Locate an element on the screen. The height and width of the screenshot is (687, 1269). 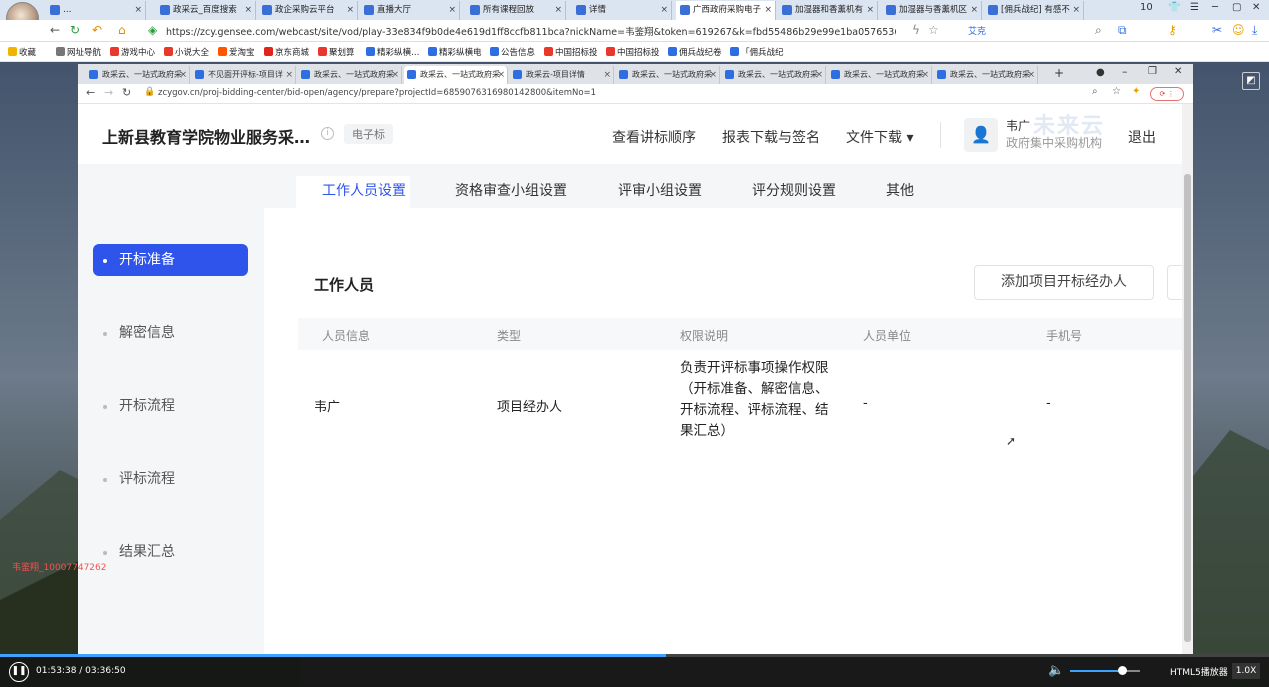
scissors-icon: ✂ is located at coordinates (1217, 30).